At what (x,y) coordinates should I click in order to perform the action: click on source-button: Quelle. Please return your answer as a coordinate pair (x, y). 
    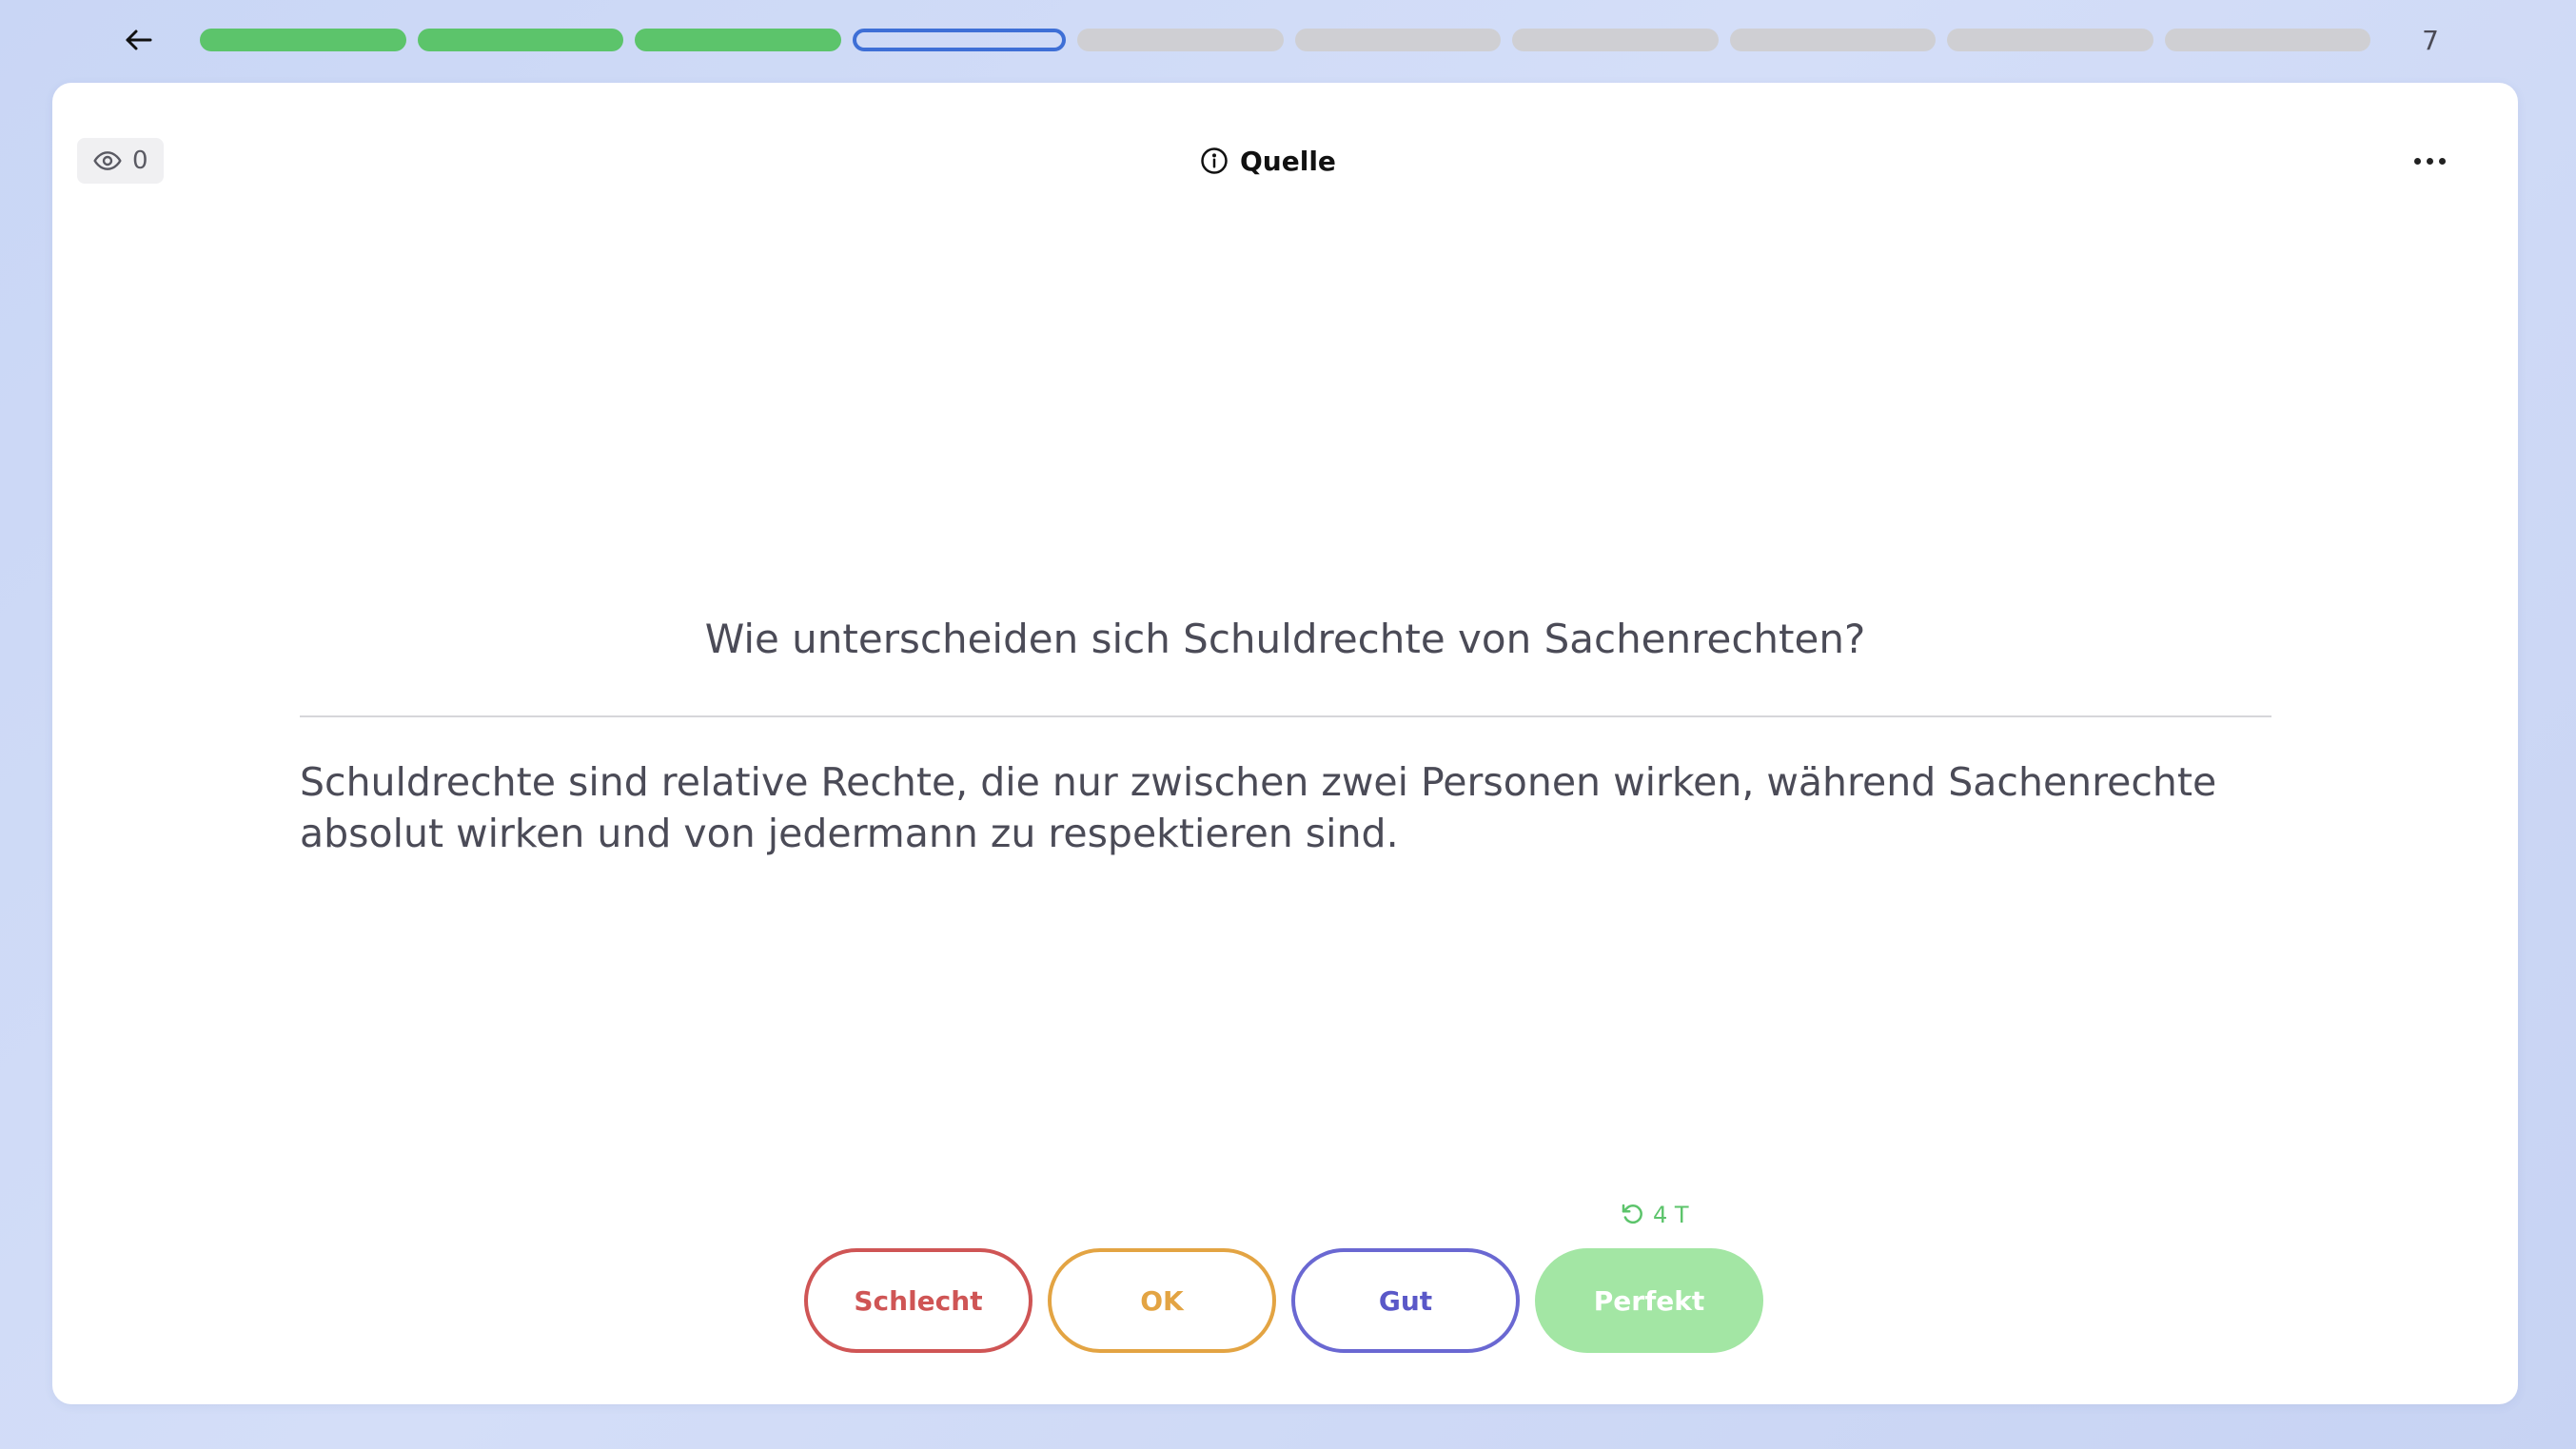
    Looking at the image, I should click on (1268, 161).